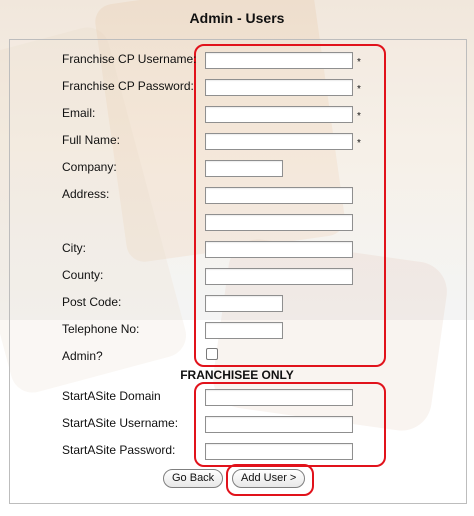 Image resolution: width=474 pixels, height=516 pixels. Describe the element at coordinates (279, 60) in the screenshot. I see `franchise-username-input` at that location.